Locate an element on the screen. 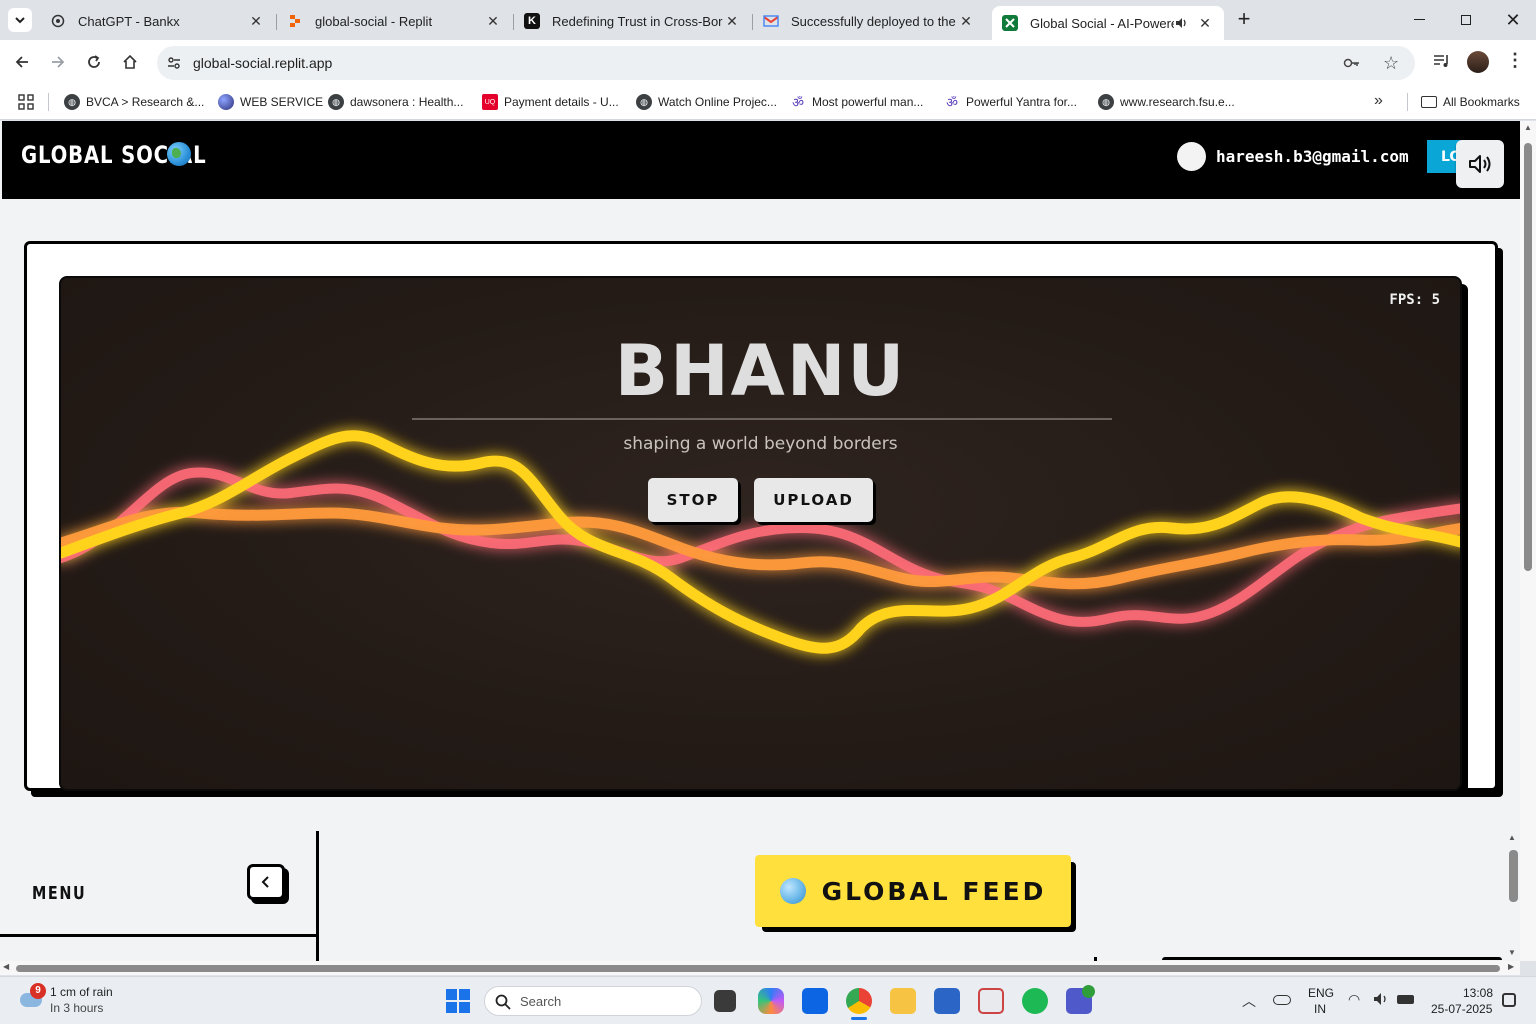 The height and width of the screenshot is (1024, 1536). chrome-active-indicator is located at coordinates (859, 1018).